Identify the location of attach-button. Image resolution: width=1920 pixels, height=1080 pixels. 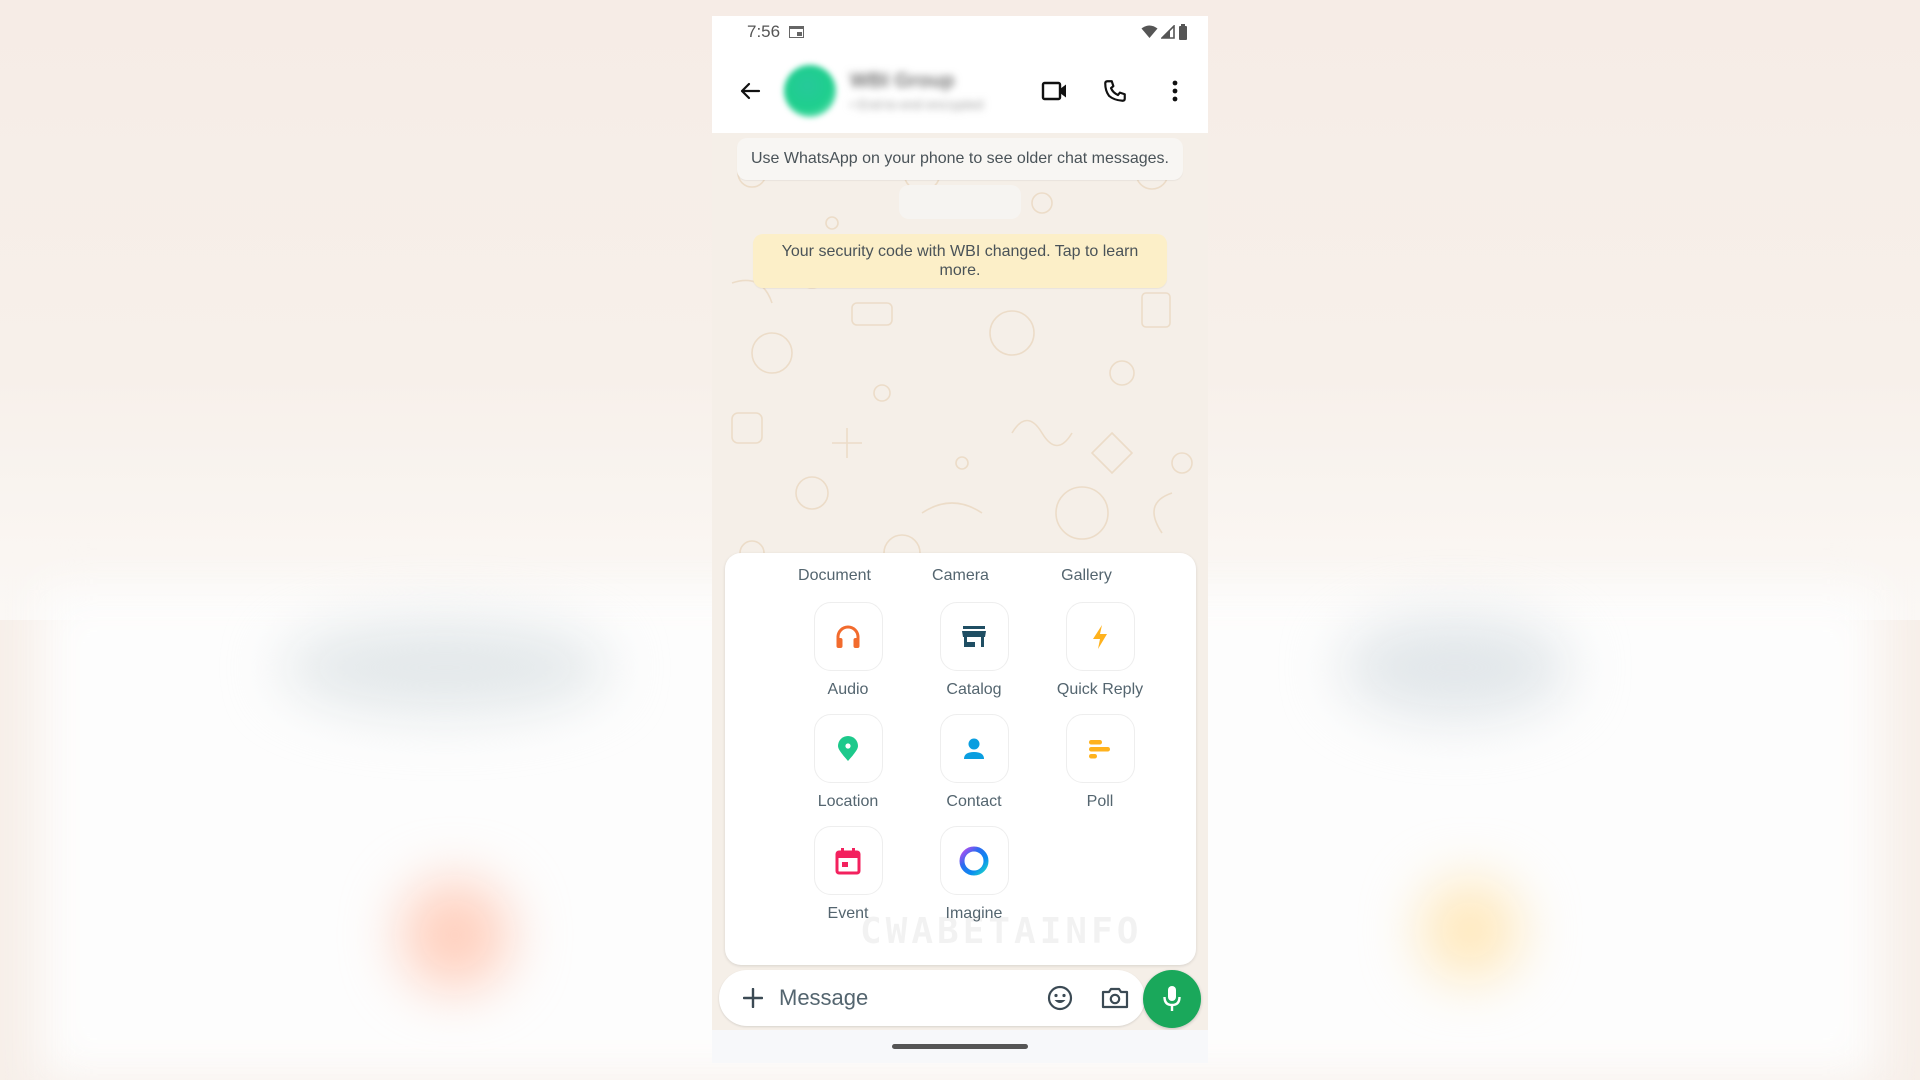
(753, 998).